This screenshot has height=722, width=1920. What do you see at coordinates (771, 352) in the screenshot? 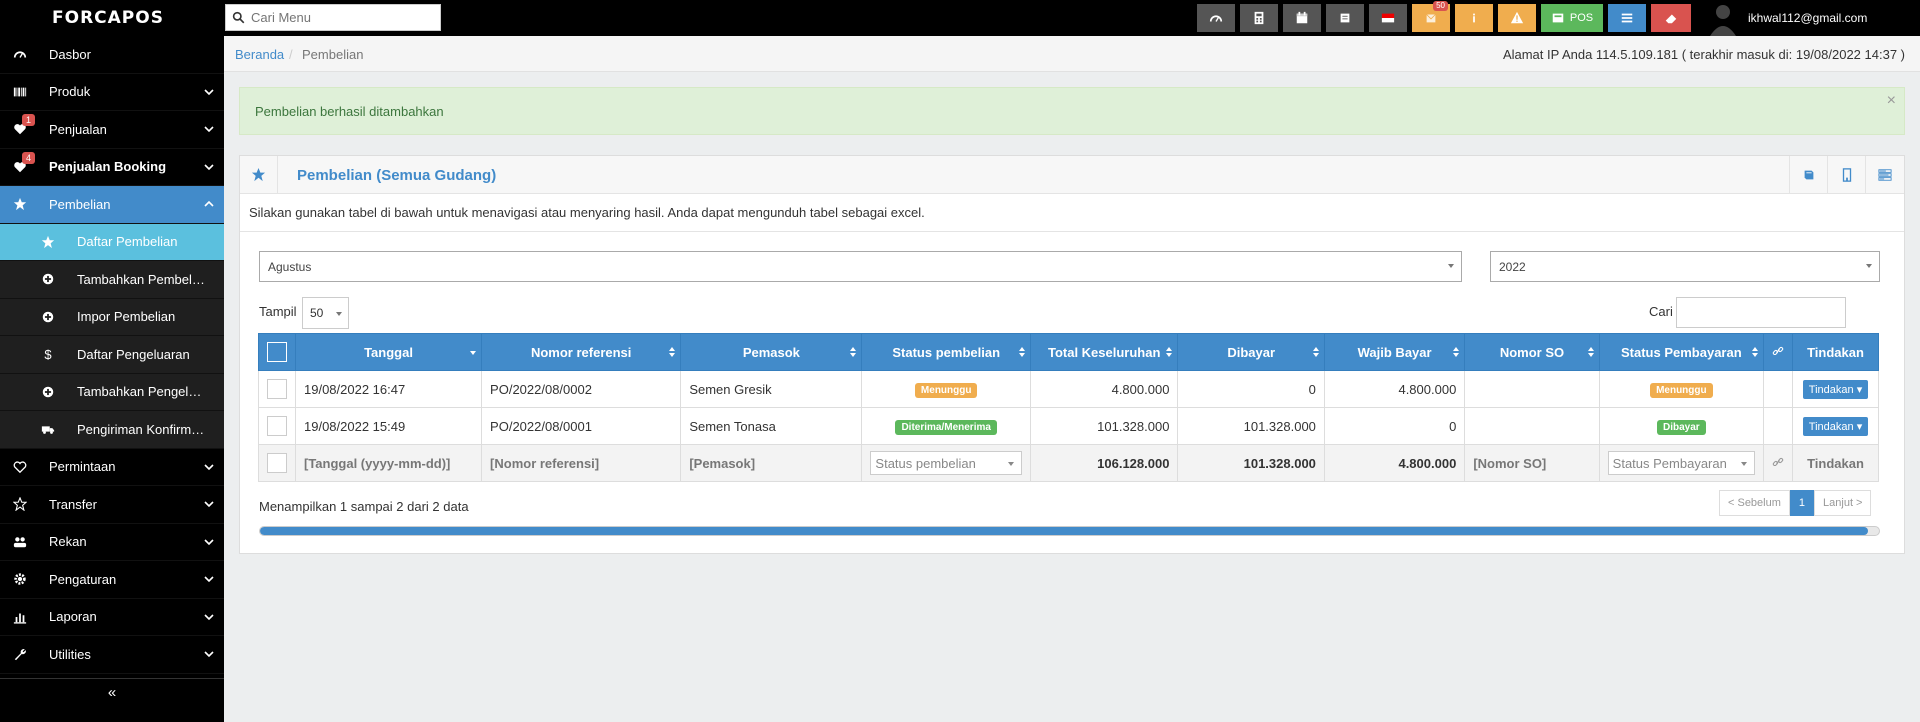
I see `column-header-pemasok: Pemasok` at bounding box center [771, 352].